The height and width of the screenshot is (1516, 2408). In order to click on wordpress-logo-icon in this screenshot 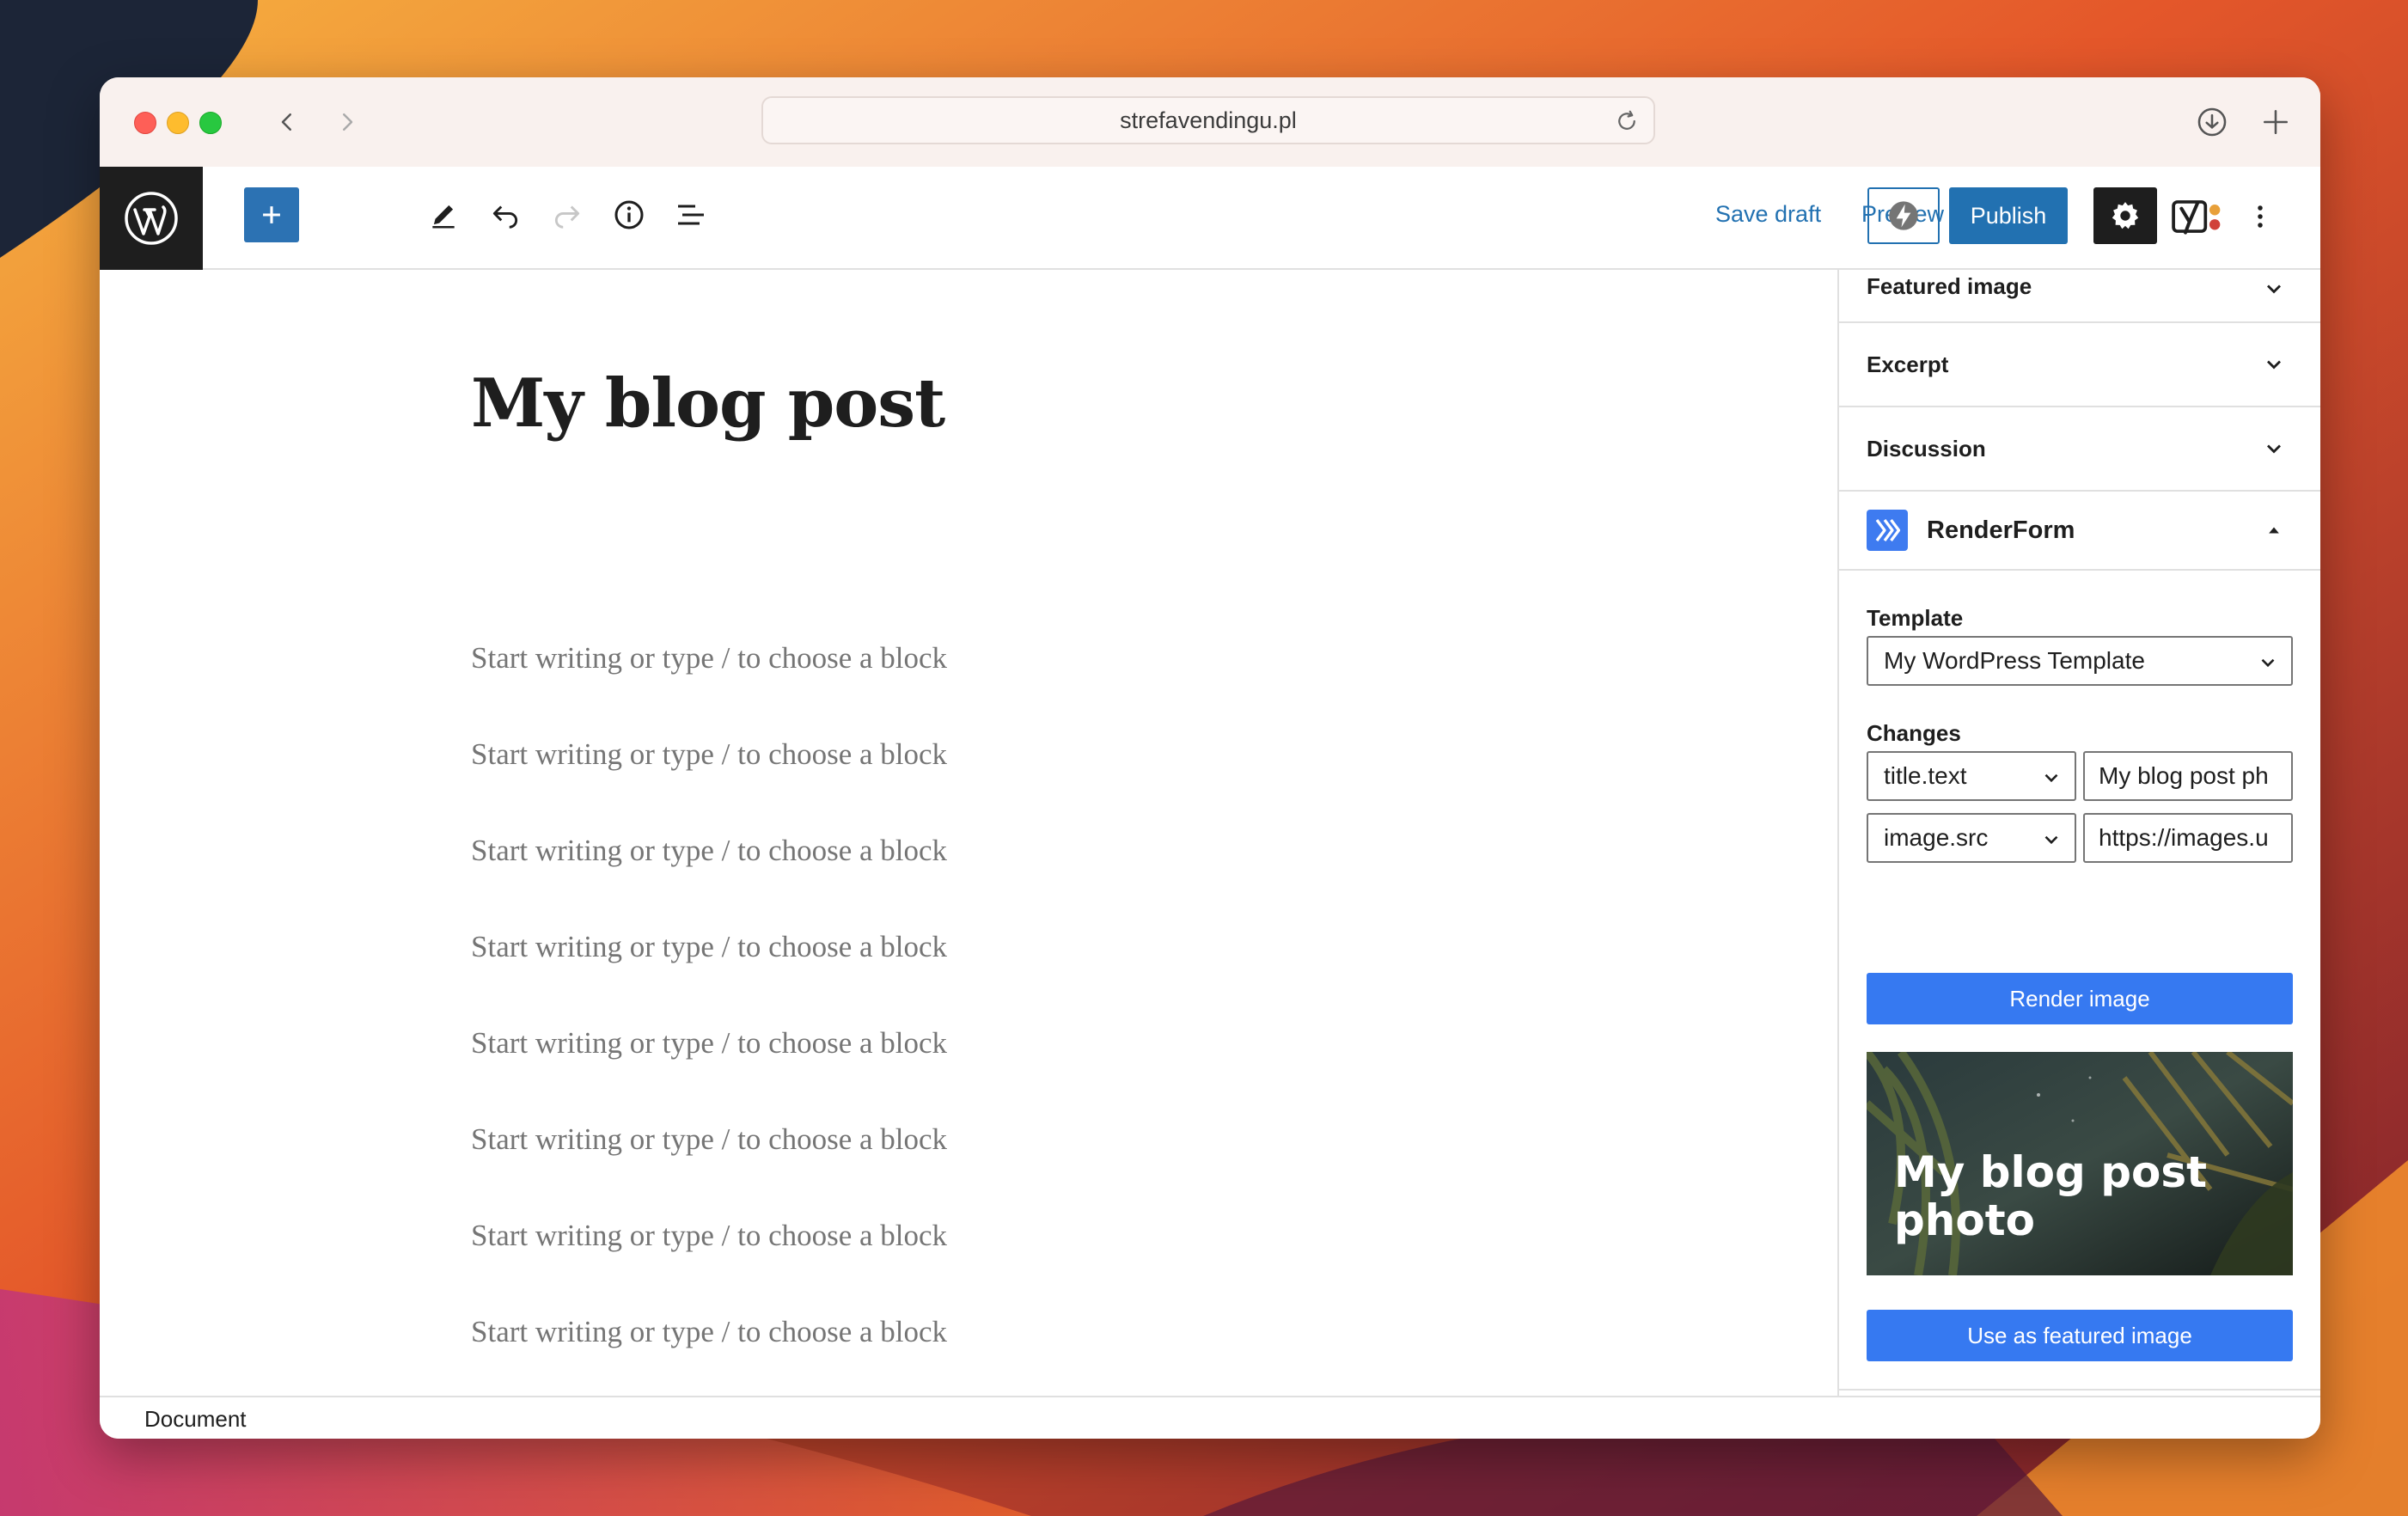, I will do `click(151, 218)`.